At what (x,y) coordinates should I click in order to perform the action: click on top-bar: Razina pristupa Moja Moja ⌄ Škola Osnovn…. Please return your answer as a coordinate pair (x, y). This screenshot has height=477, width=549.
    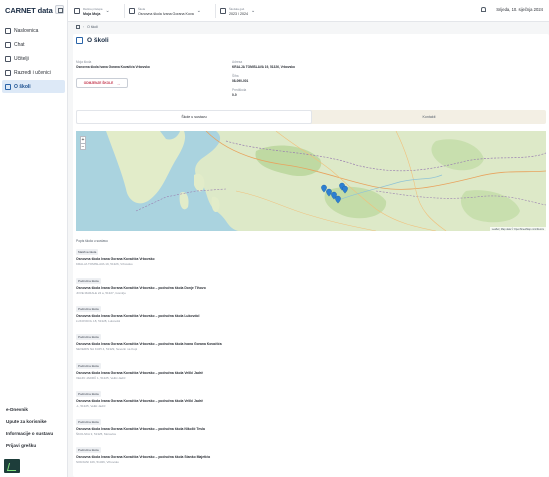
    Looking at the image, I should click on (308, 11).